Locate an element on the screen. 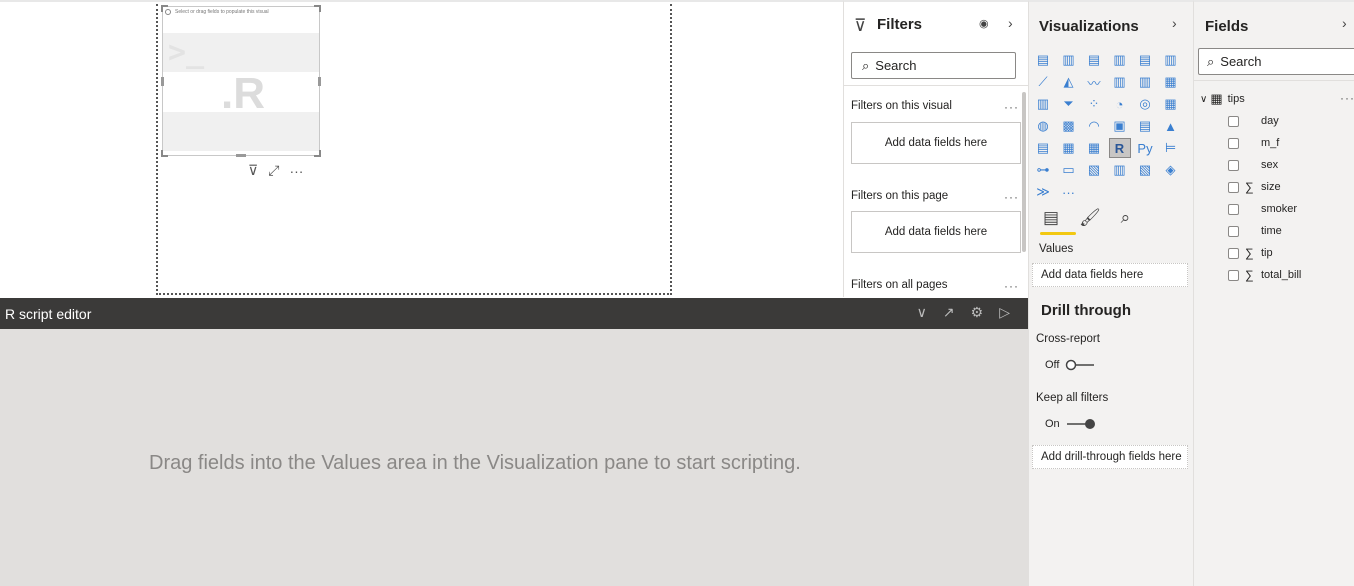 This screenshot has height=586, width=1354. drill-through-well: Add drill-through fields here is located at coordinates (1110, 457).